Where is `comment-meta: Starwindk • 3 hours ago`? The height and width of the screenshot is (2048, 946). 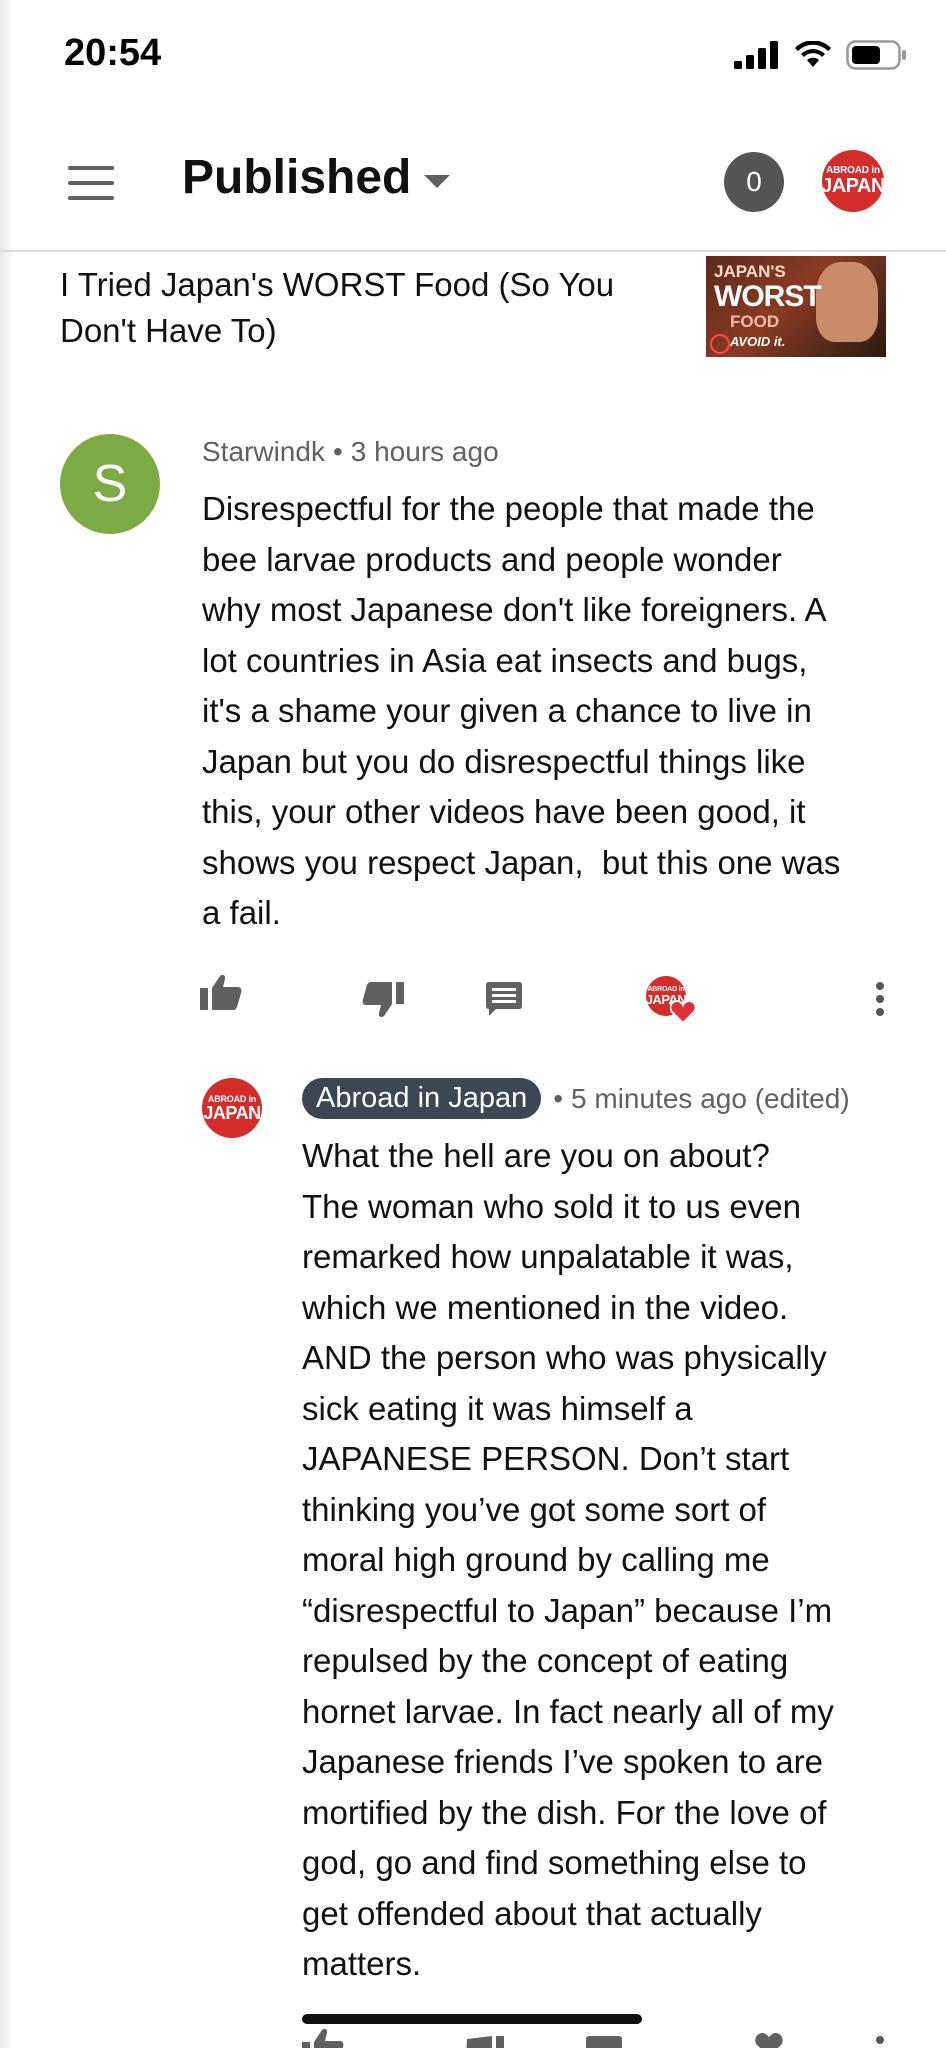 comment-meta: Starwindk • 3 hours ago is located at coordinates (350, 452).